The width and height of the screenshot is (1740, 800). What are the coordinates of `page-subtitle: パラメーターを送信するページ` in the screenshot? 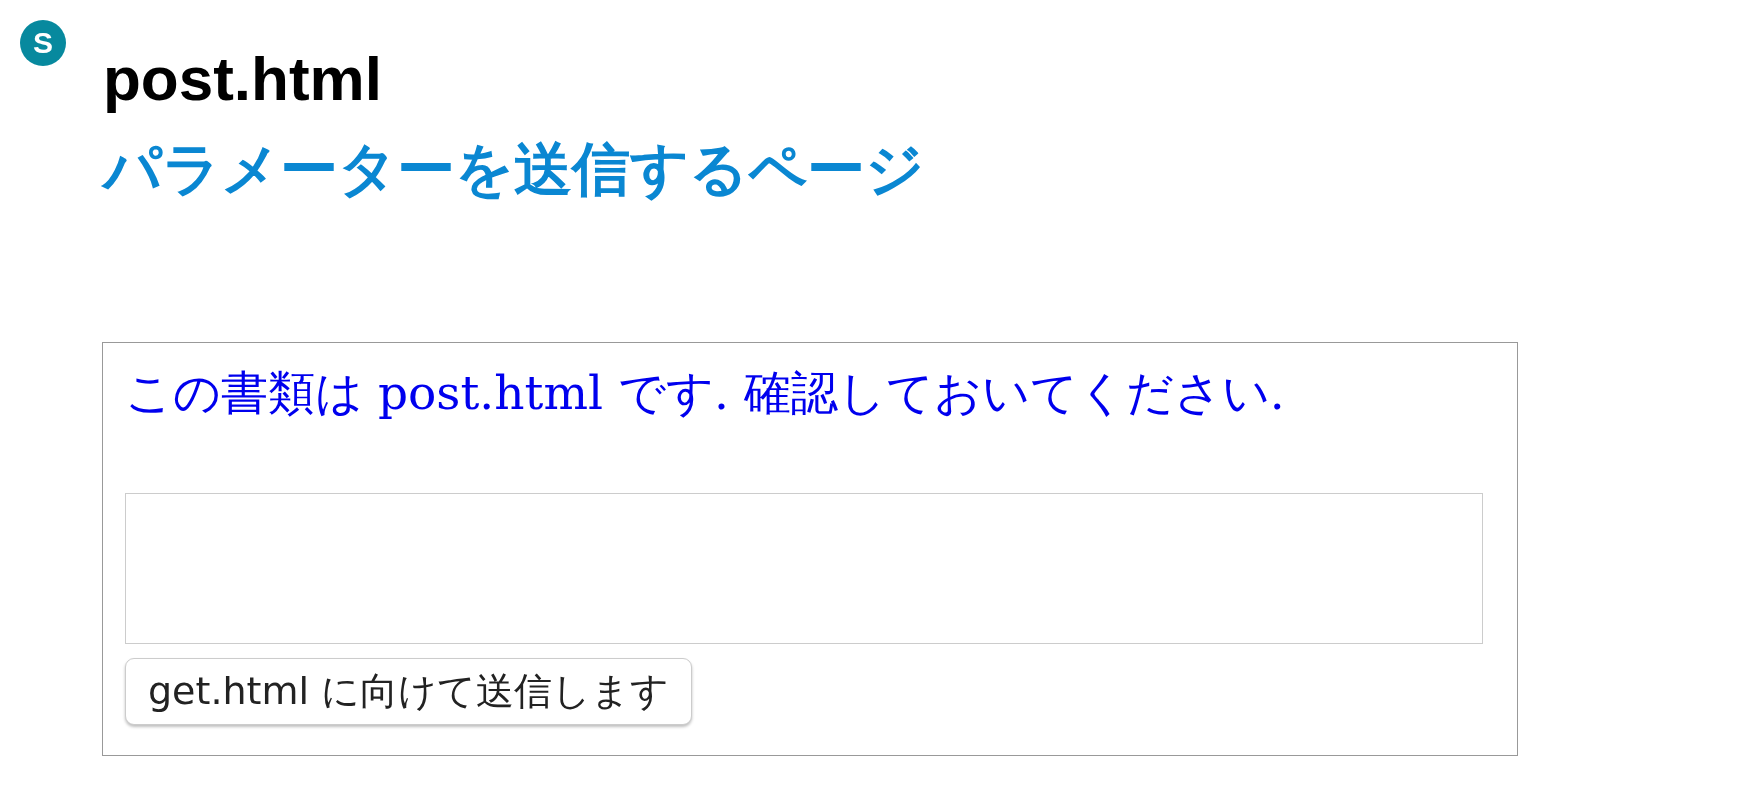 It's located at (513, 170).